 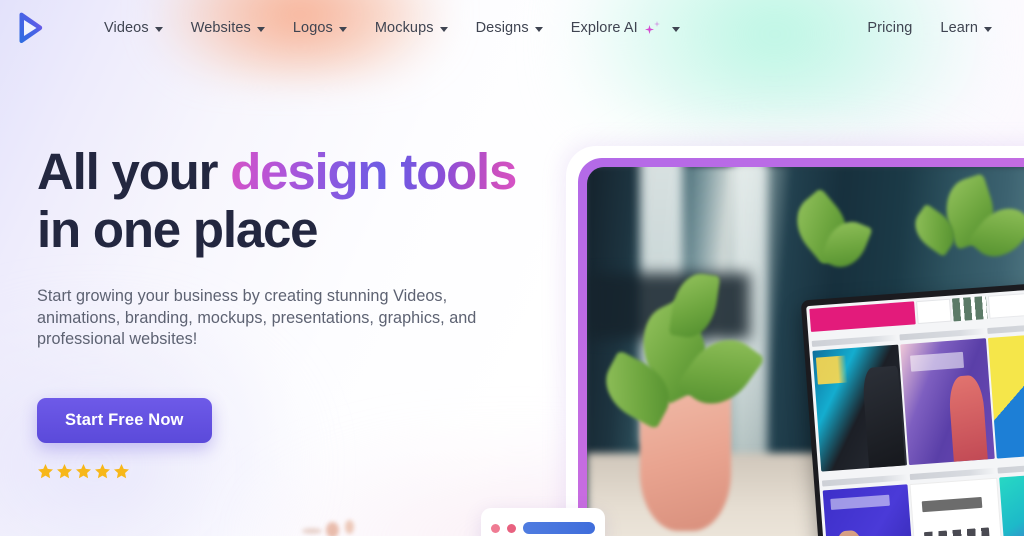 I want to click on nav-label-mockups: Mockups, so click(x=404, y=27).